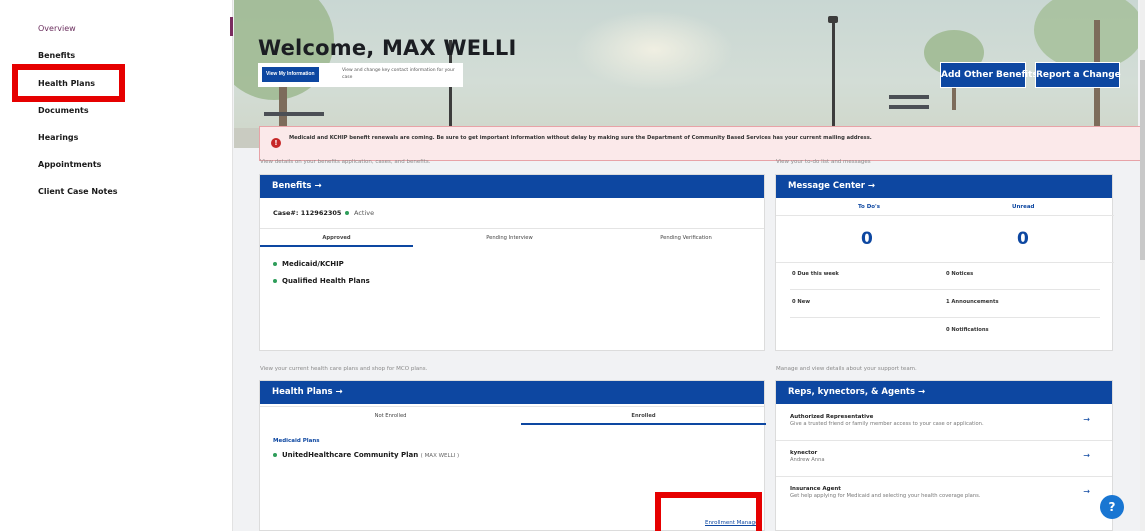 This screenshot has height=531, width=1145. What do you see at coordinates (313, 264) in the screenshot?
I see `benefit-item-label: Medicaid/KCHIP` at bounding box center [313, 264].